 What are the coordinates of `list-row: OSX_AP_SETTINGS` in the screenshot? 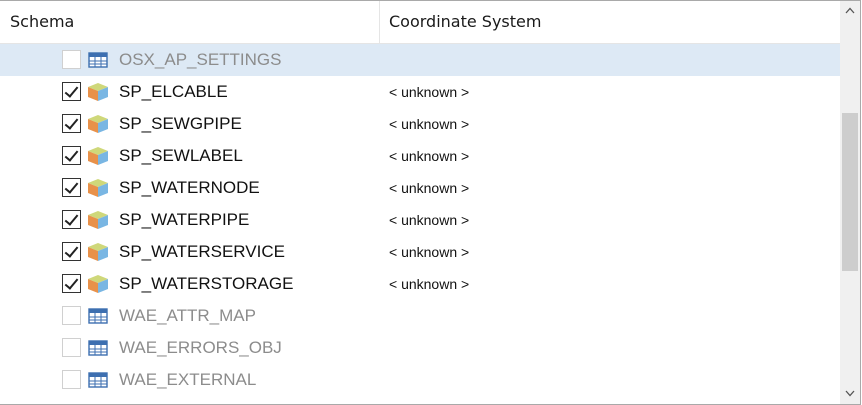 It's located at (420, 60).